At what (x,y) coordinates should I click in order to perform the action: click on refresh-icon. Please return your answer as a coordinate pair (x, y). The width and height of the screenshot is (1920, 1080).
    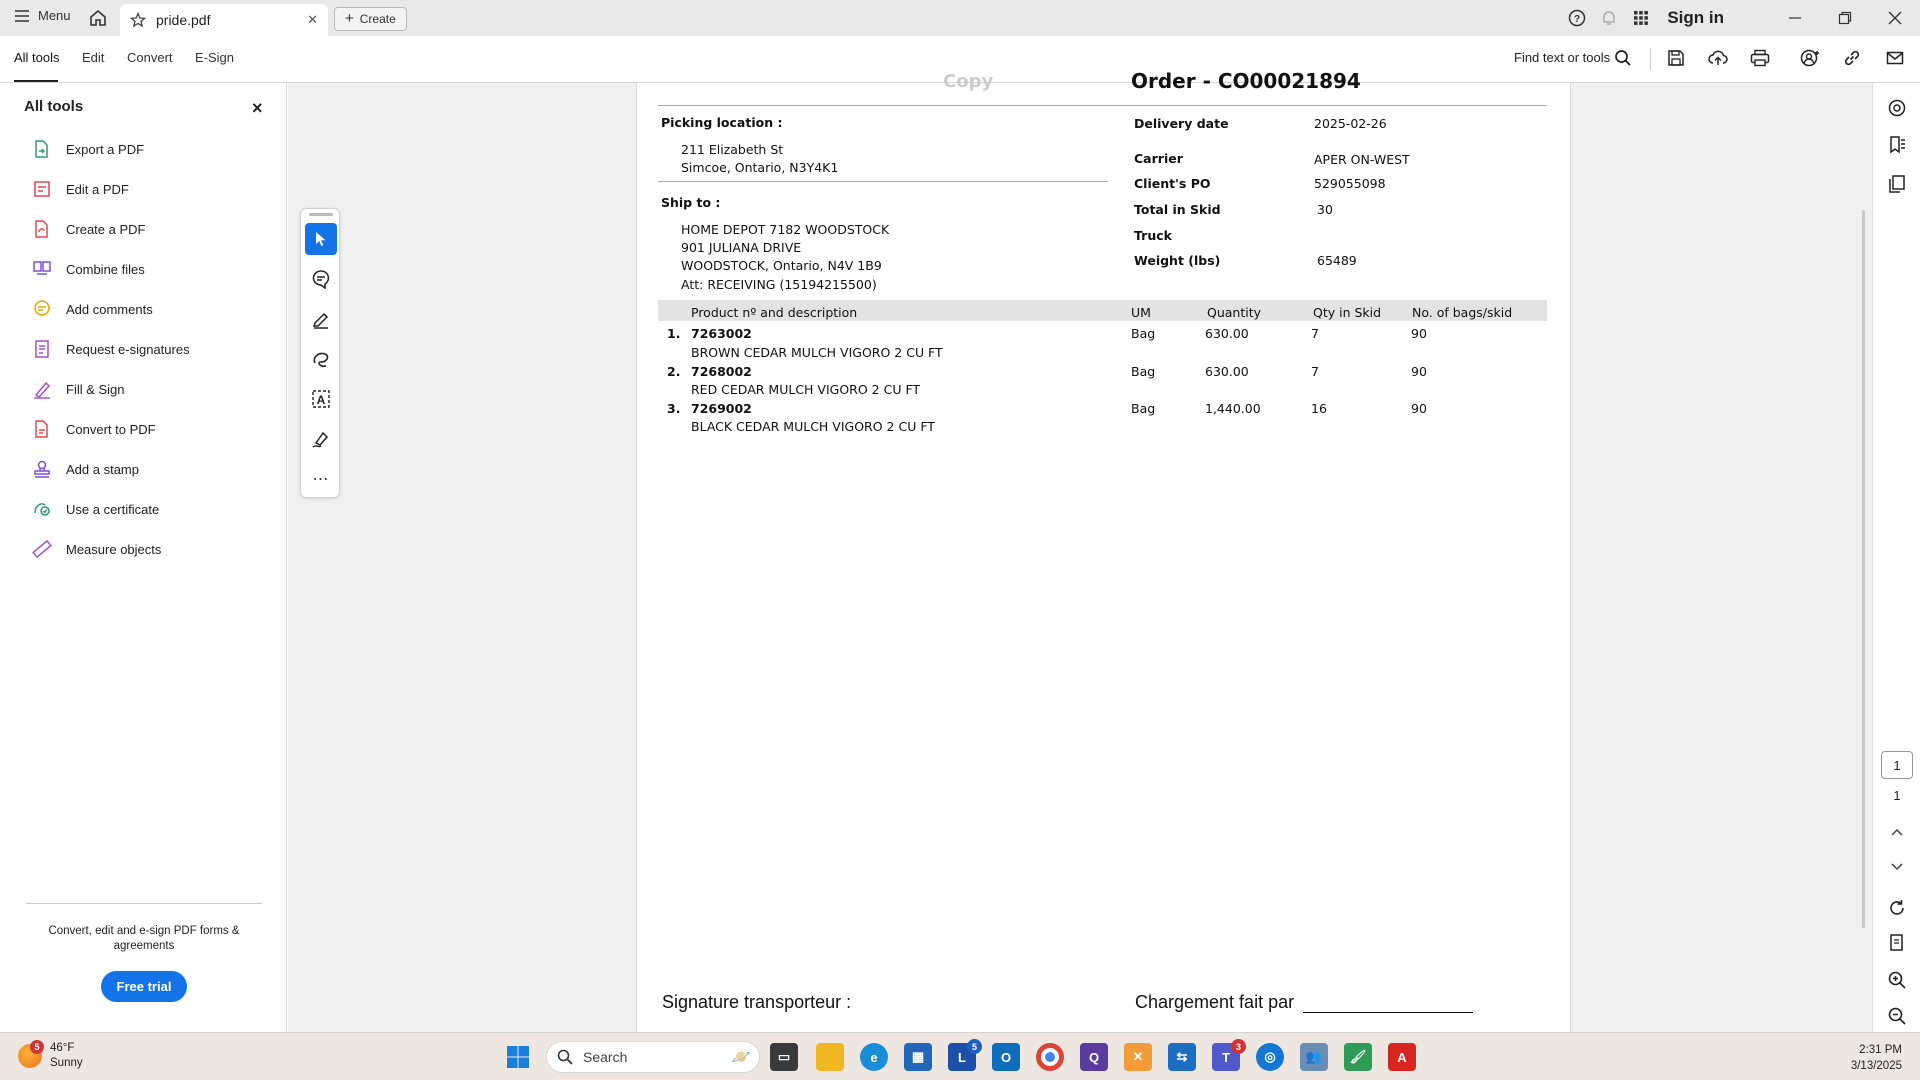
    Looking at the image, I should click on (1897, 908).